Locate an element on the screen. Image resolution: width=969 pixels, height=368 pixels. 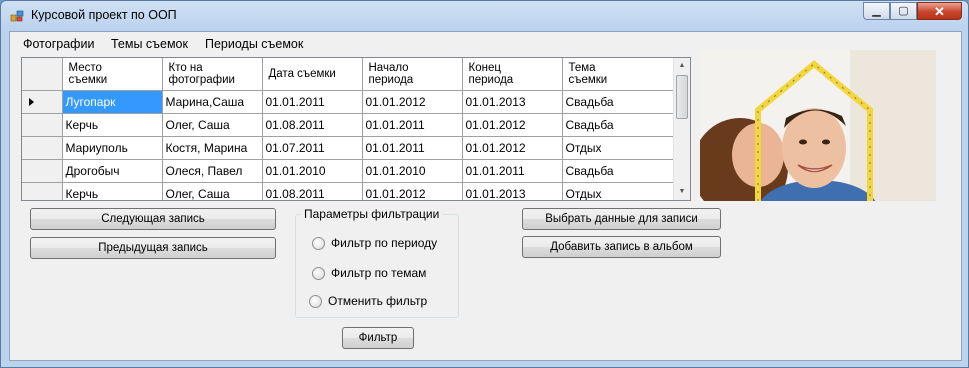
scroll-up-arrow-icon: ▲ is located at coordinates (682, 66).